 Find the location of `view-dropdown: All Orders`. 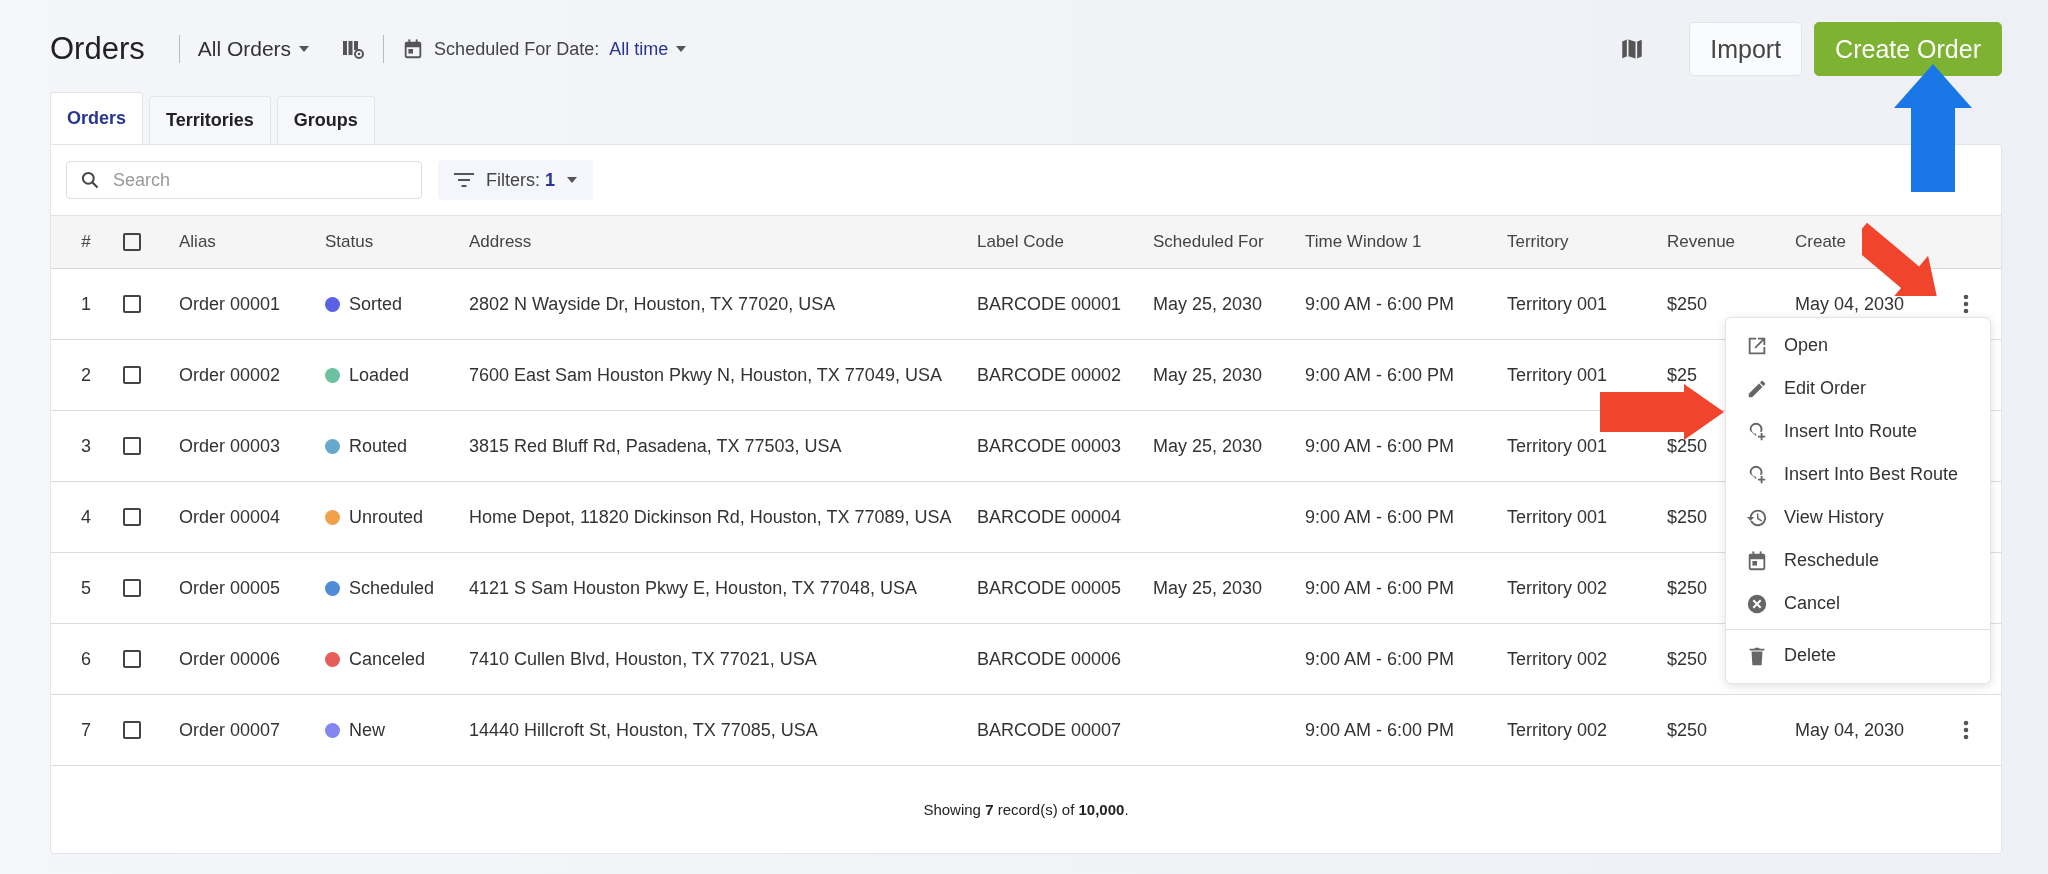

view-dropdown: All Orders is located at coordinates (253, 49).